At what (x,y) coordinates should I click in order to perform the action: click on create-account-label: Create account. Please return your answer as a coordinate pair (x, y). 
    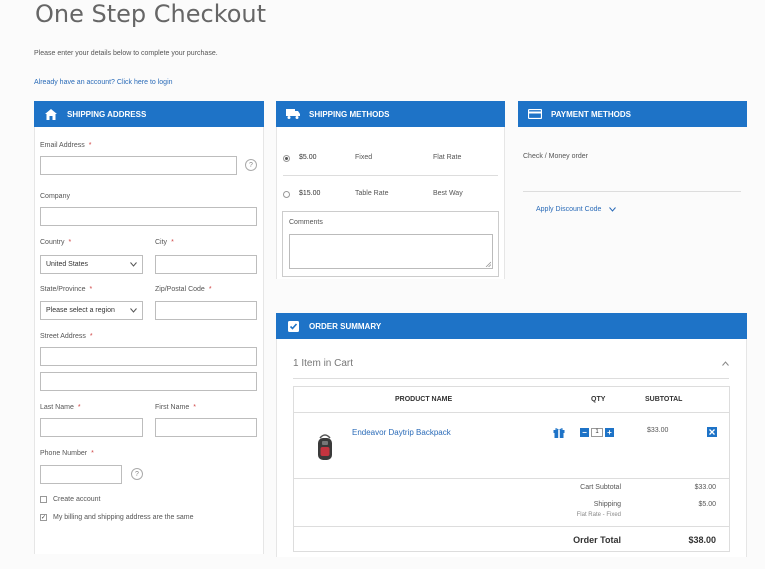
    Looking at the image, I should click on (77, 499).